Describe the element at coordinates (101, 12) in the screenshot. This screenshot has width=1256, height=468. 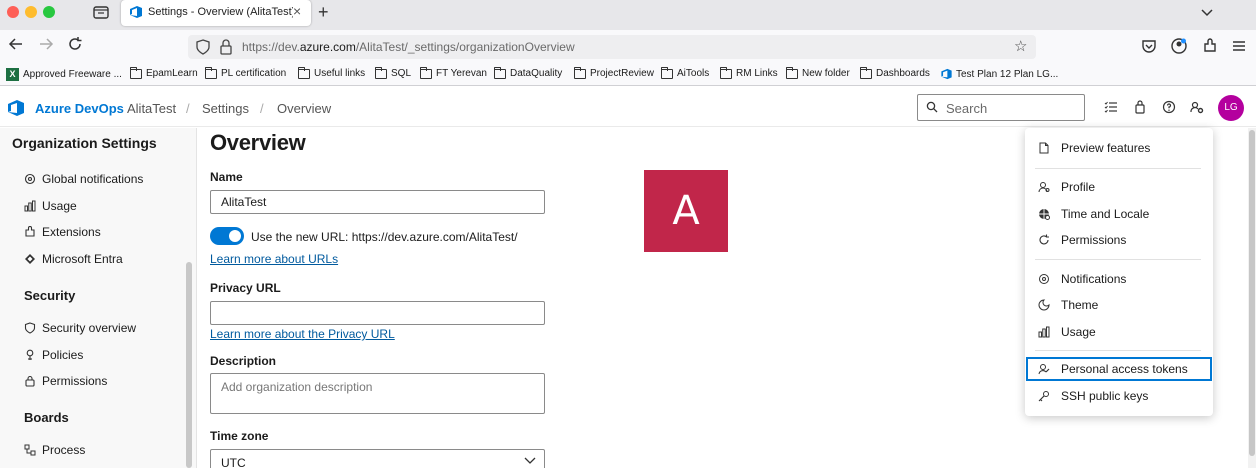
I see `tab-overview-icon` at that location.